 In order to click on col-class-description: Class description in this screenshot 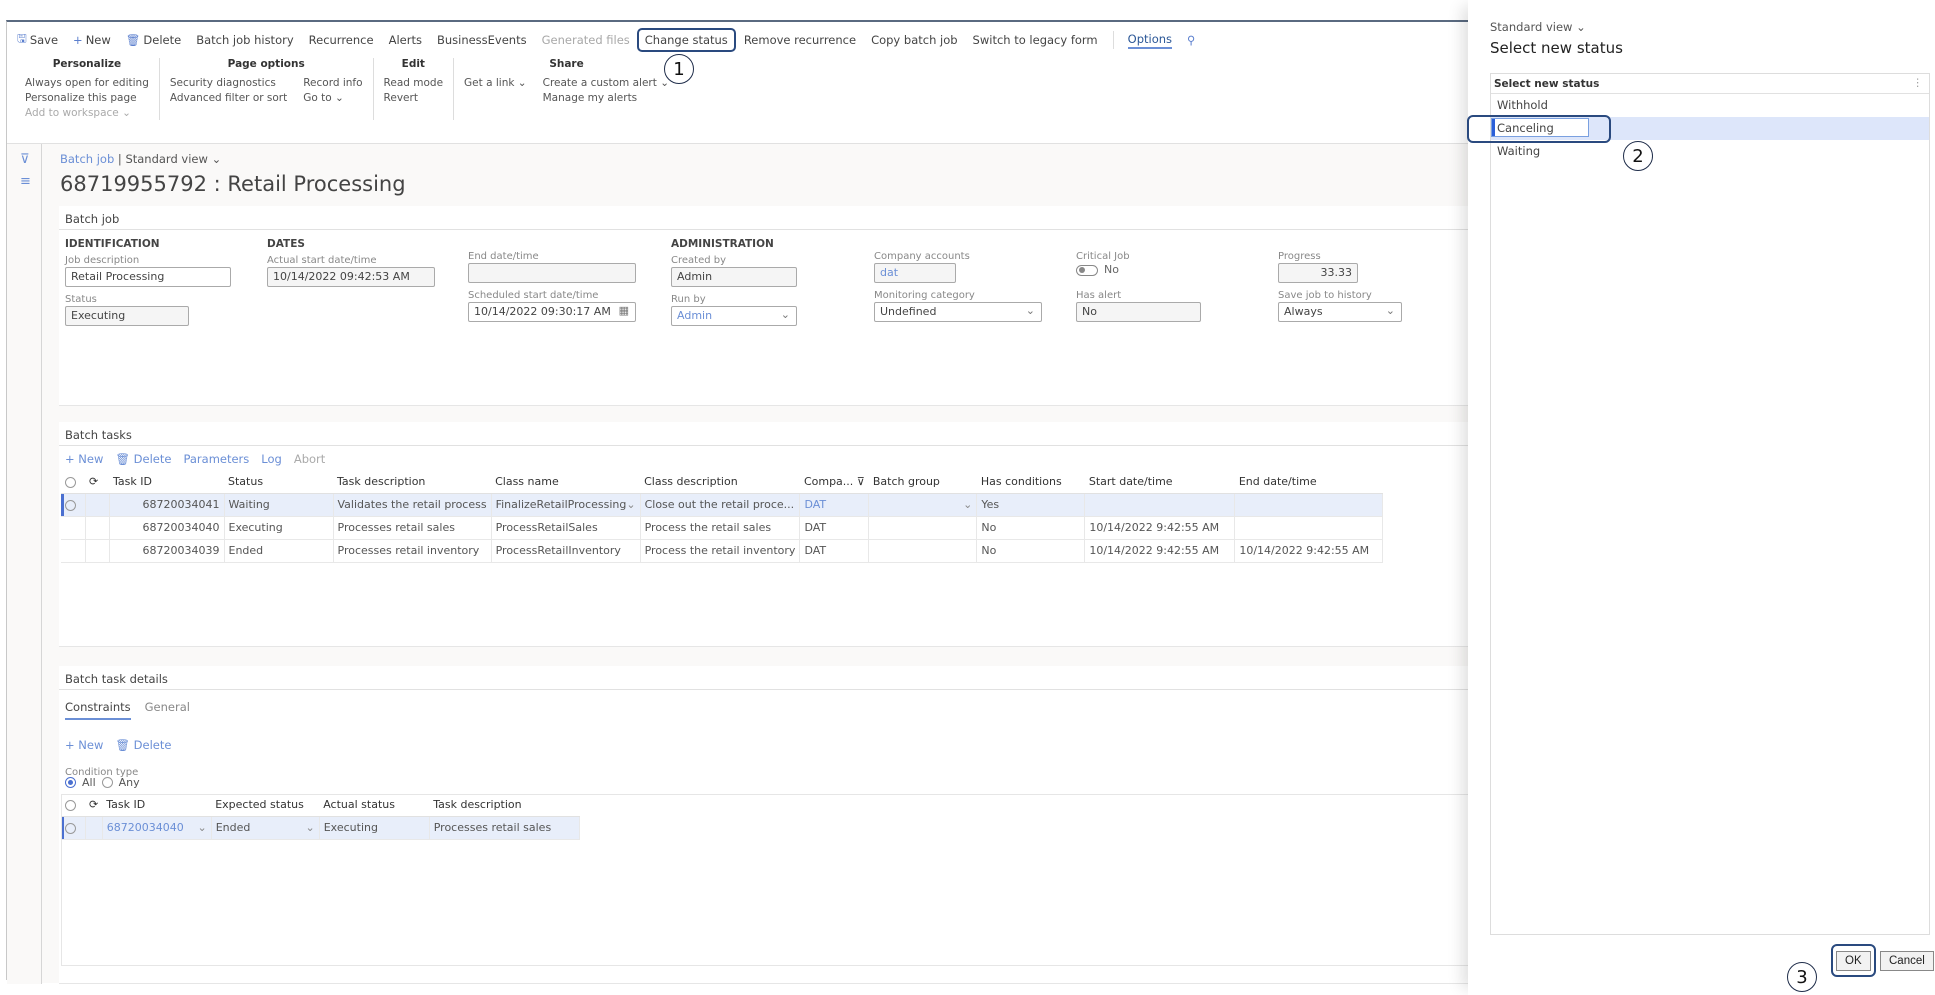, I will do `click(720, 482)`.